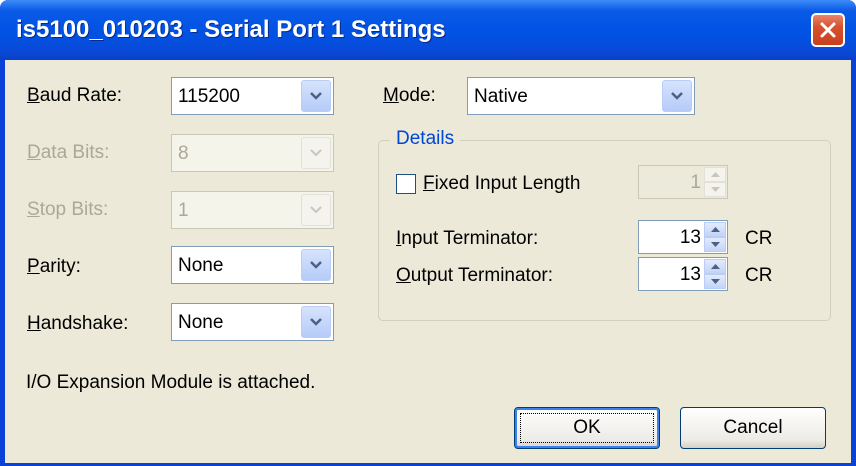  What do you see at coordinates (409, 95) in the screenshot?
I see `mode-label: Mode:` at bounding box center [409, 95].